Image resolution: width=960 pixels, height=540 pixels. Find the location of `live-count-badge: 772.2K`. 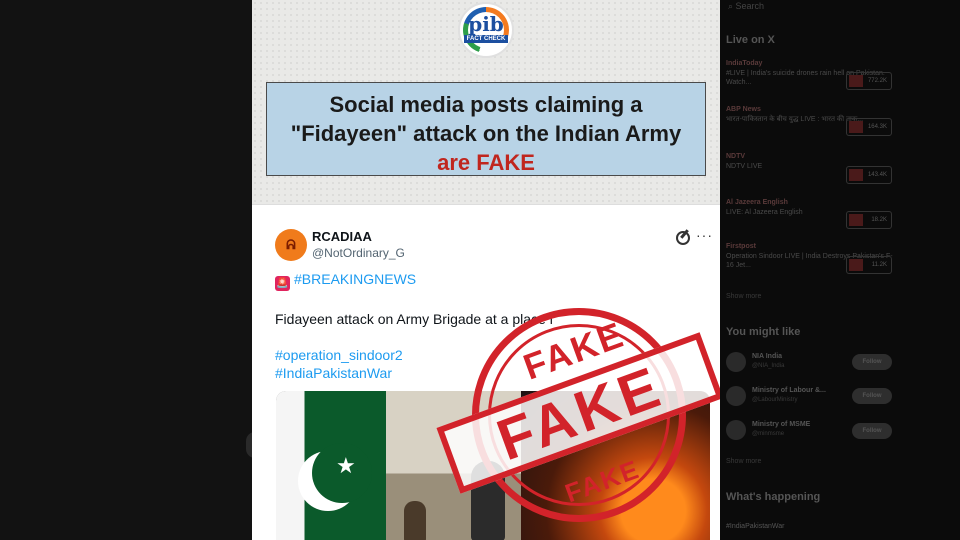

live-count-badge: 772.2K is located at coordinates (869, 81).